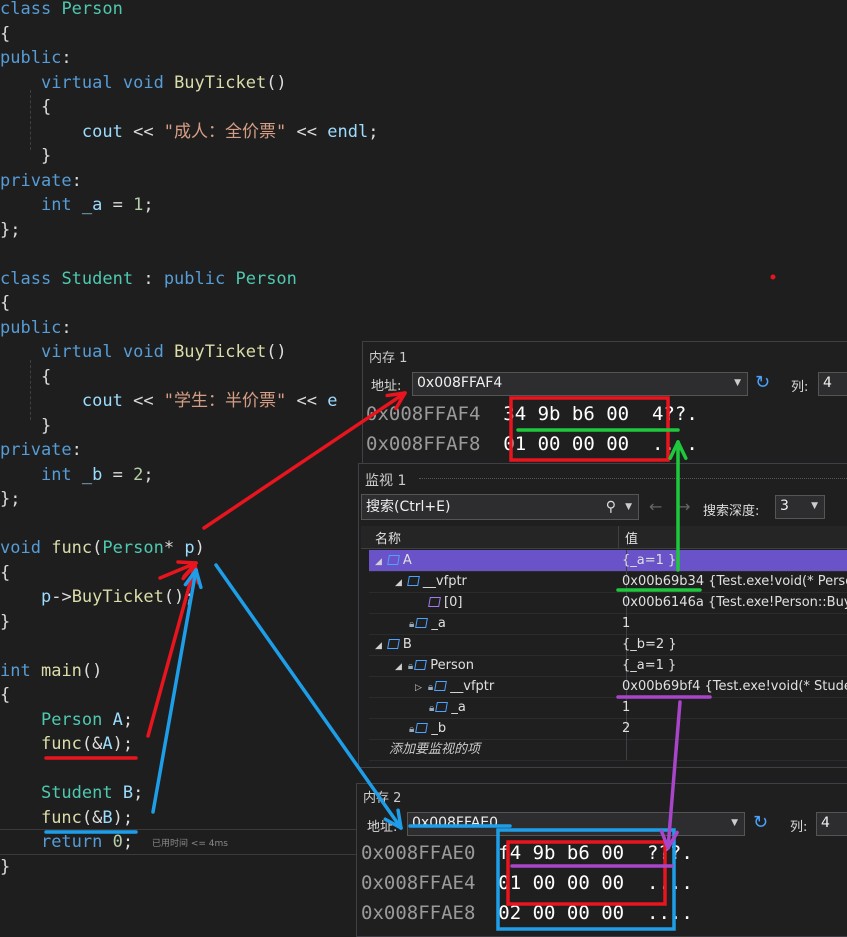 The width and height of the screenshot is (847, 937). I want to click on search-depth-label: 搜索深度:, so click(731, 511).